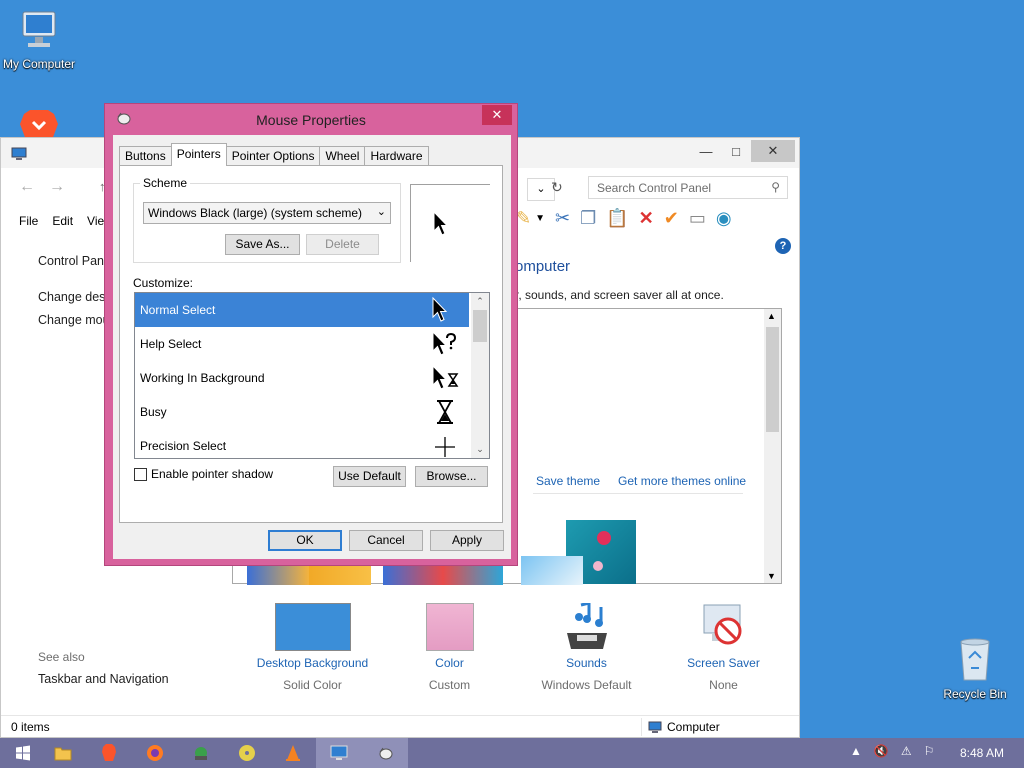  Describe the element at coordinates (706, 151) in the screenshot. I see `minimize-button: —` at that location.